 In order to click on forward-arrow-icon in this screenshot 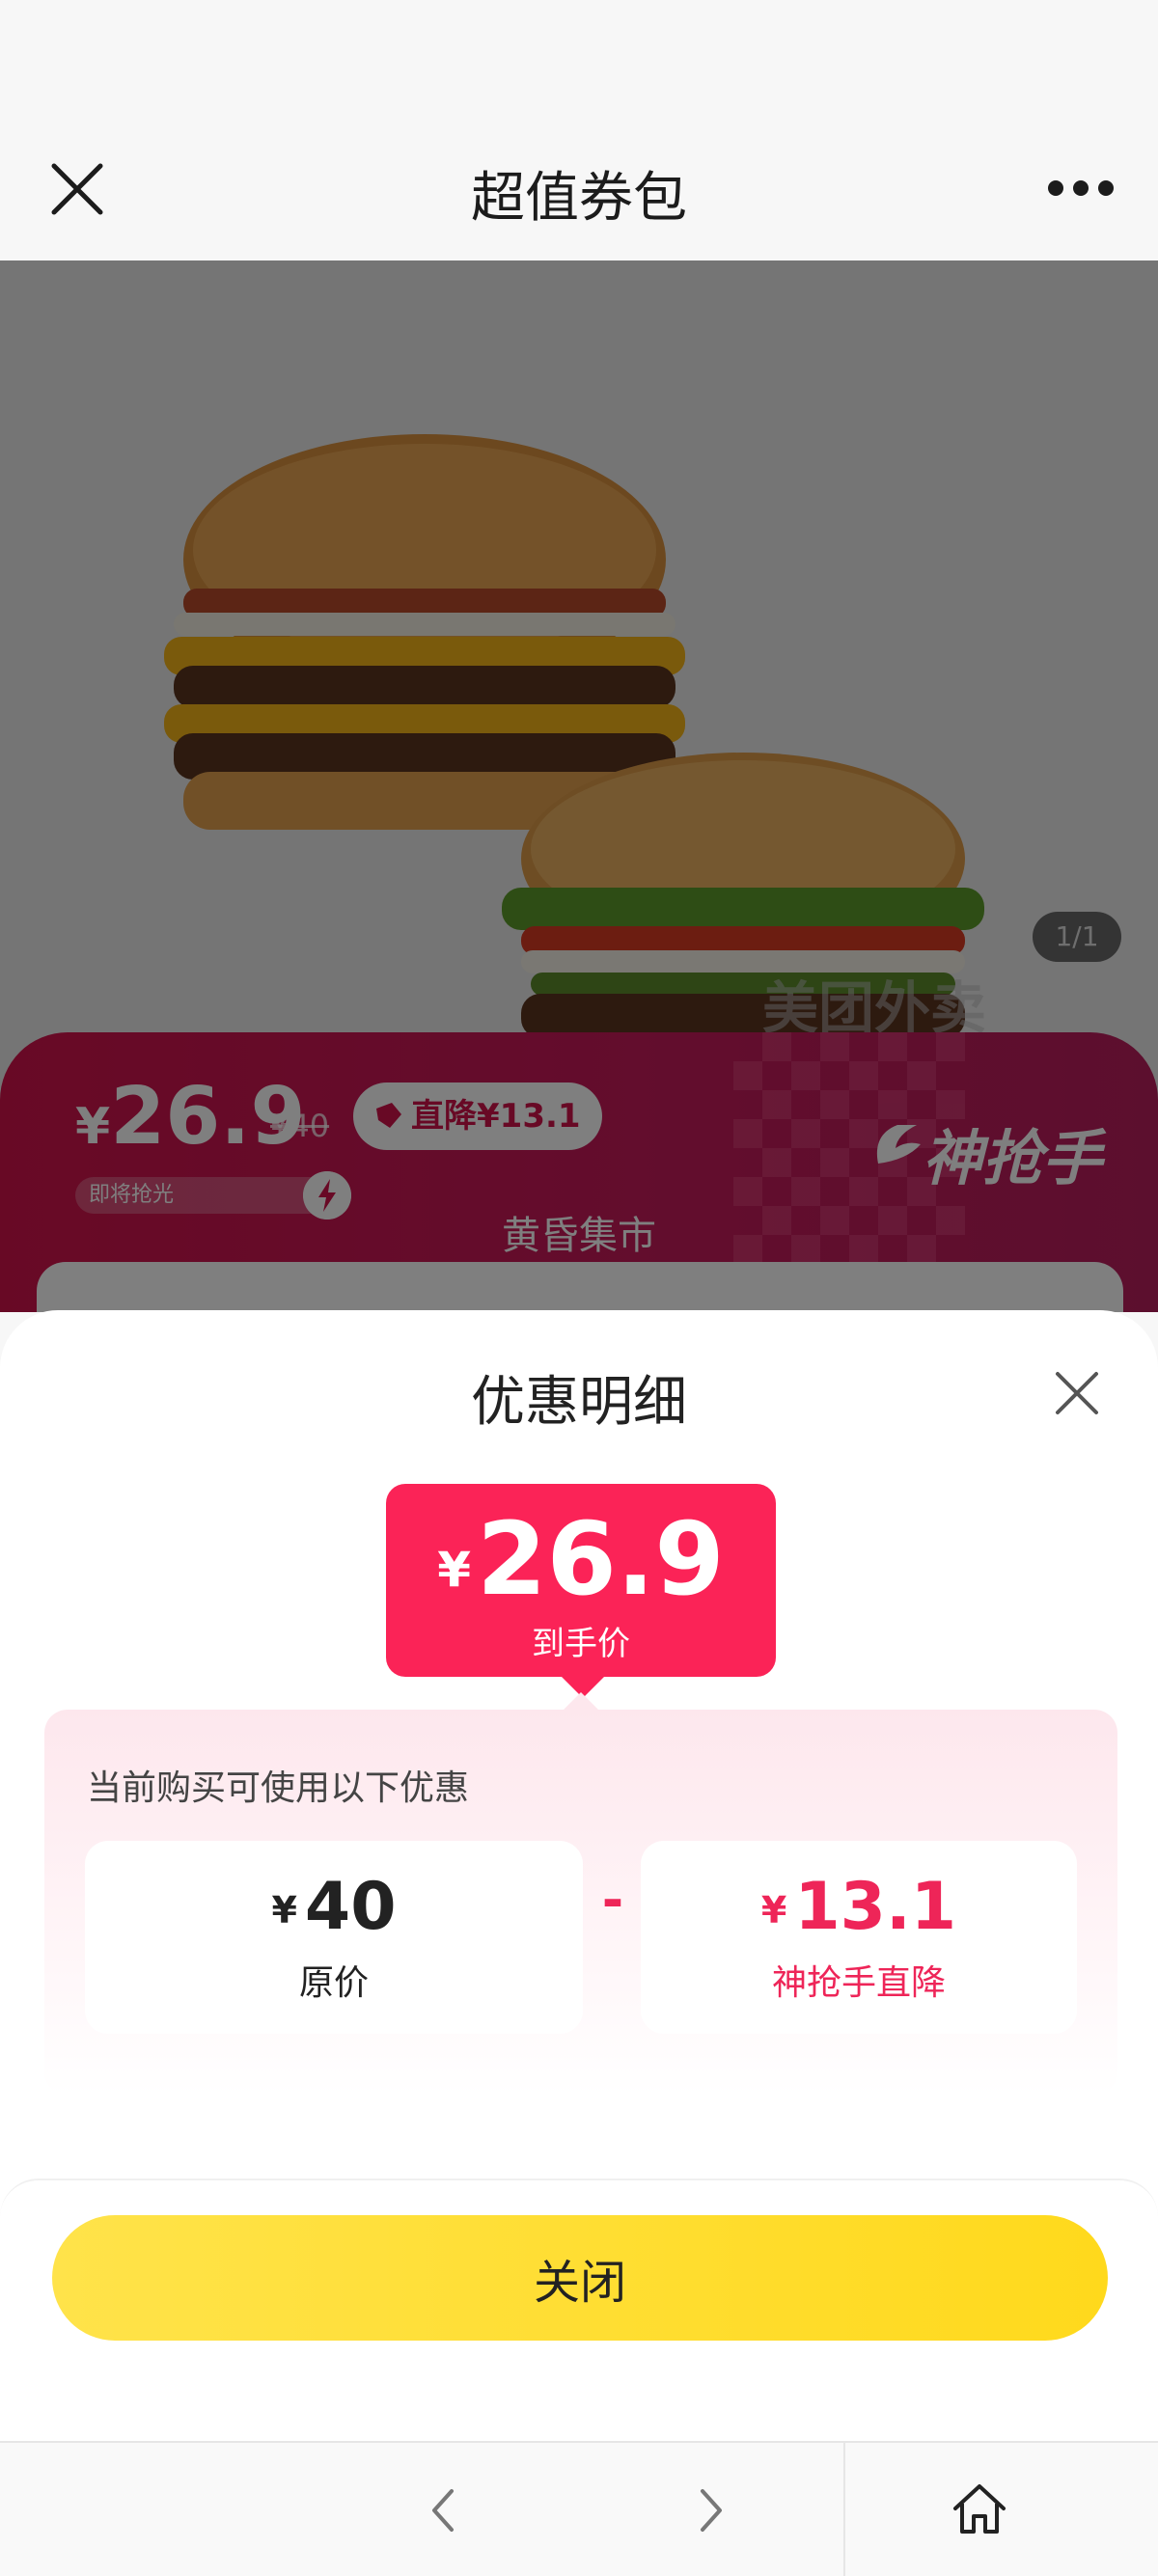, I will do `click(710, 2510)`.